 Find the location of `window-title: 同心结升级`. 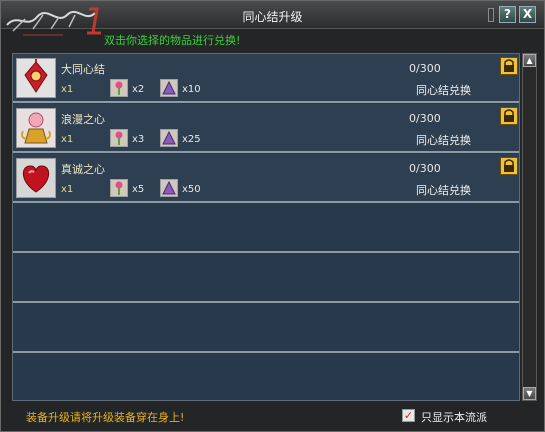

window-title: 同心结升级 is located at coordinates (272, 17).